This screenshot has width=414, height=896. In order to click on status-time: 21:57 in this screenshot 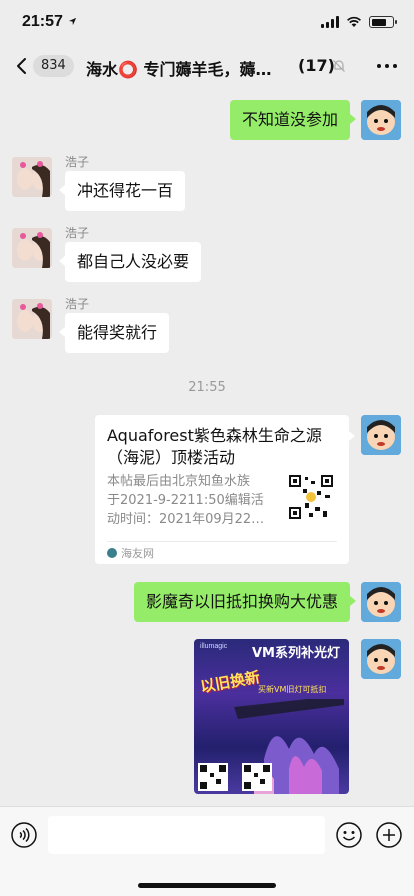, I will do `click(42, 21)`.